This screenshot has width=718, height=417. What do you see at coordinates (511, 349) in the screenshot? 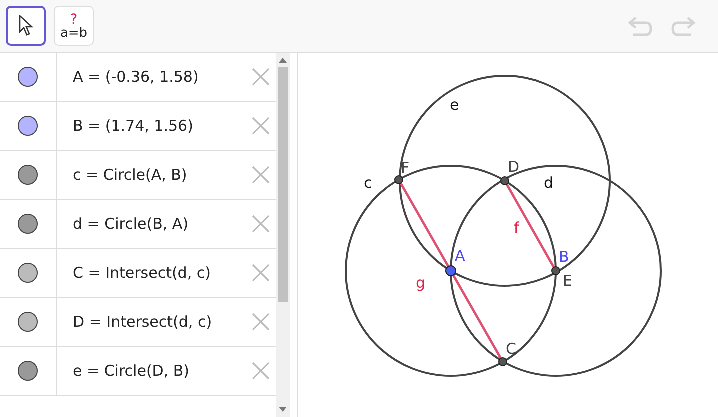
I see `object-label: C` at bounding box center [511, 349].